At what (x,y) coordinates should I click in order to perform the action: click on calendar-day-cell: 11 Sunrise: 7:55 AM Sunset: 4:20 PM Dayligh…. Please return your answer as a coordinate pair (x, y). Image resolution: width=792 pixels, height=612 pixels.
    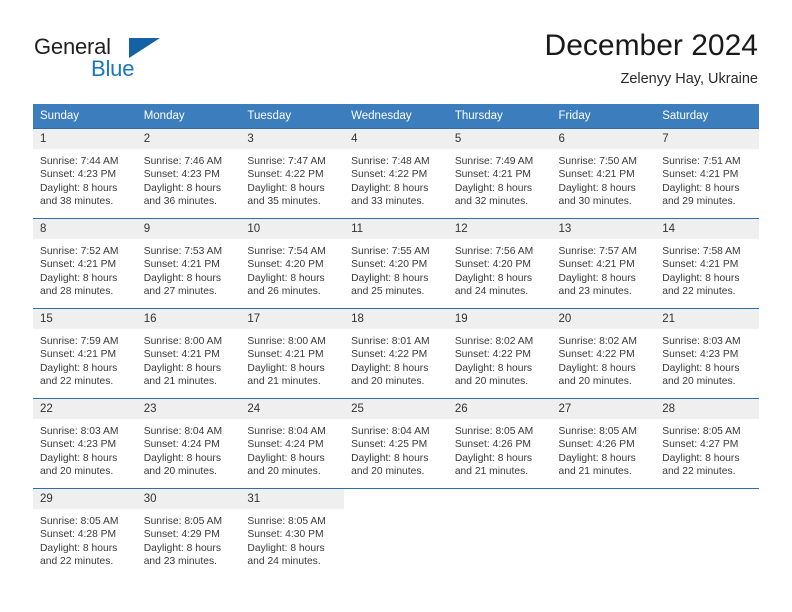
    Looking at the image, I should click on (396, 263).